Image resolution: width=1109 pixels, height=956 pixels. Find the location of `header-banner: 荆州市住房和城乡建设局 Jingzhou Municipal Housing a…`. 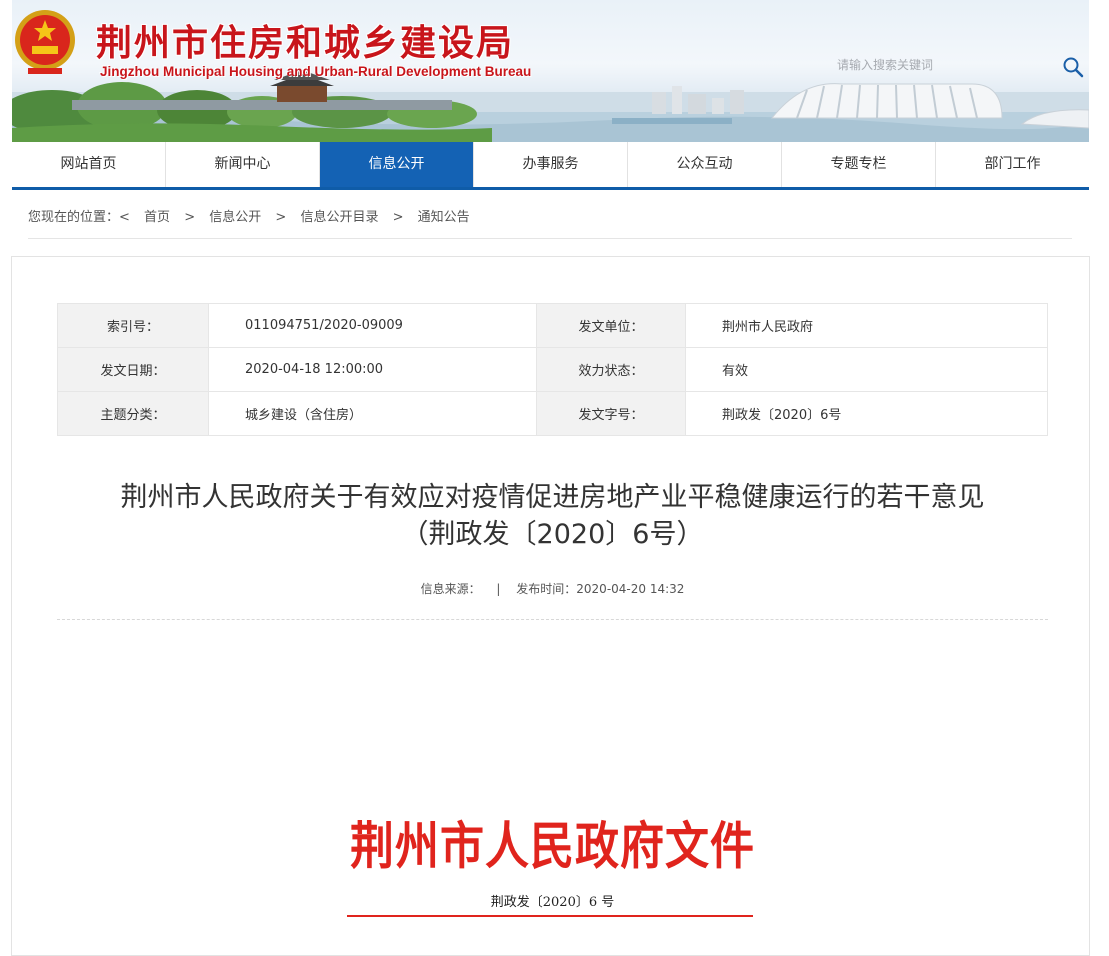

header-banner: 荆州市住房和城乡建设局 Jingzhou Municipal Housing a… is located at coordinates (550, 71).